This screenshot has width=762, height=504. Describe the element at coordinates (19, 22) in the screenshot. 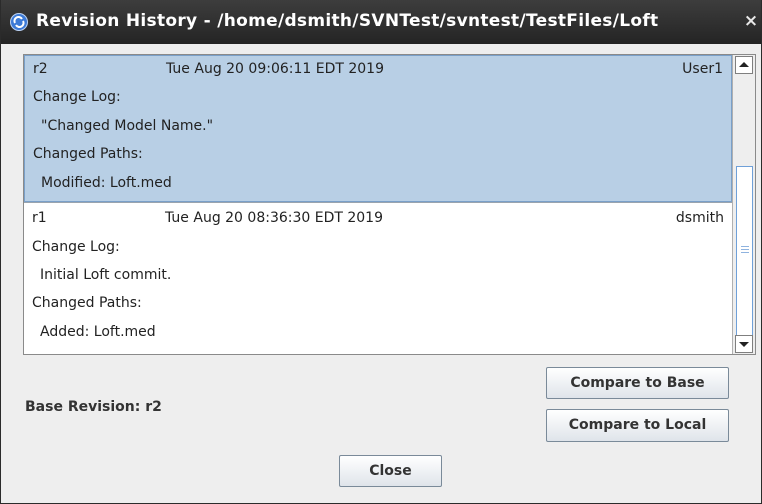

I see `app-logo-icon` at that location.